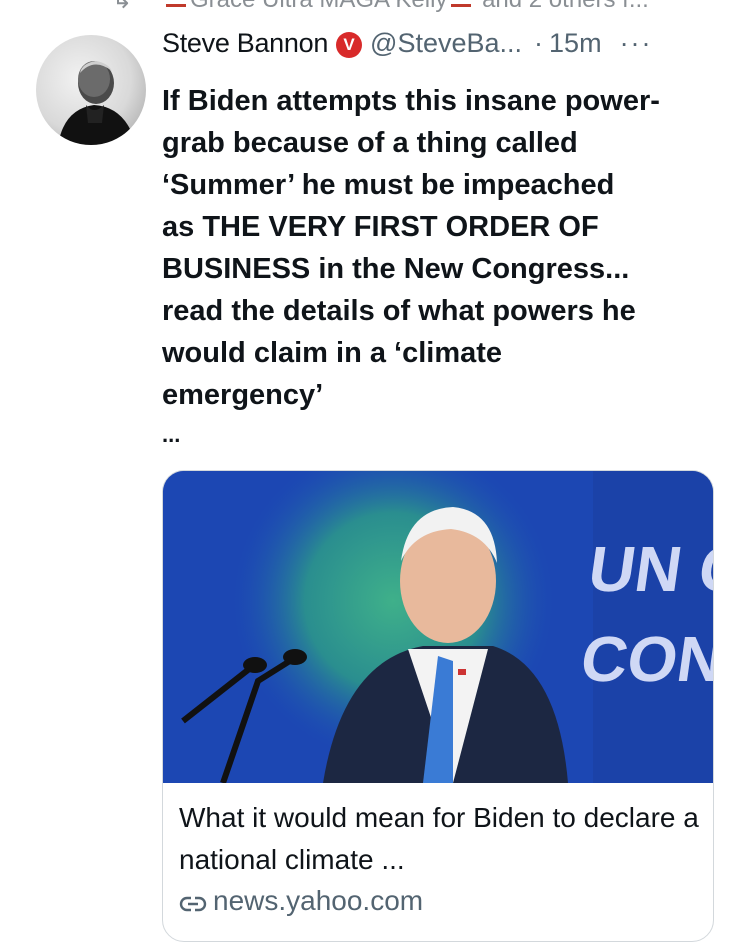 This screenshot has height=942, width=750. Describe the element at coordinates (97, 103) in the screenshot. I see `avatar-photo` at that location.